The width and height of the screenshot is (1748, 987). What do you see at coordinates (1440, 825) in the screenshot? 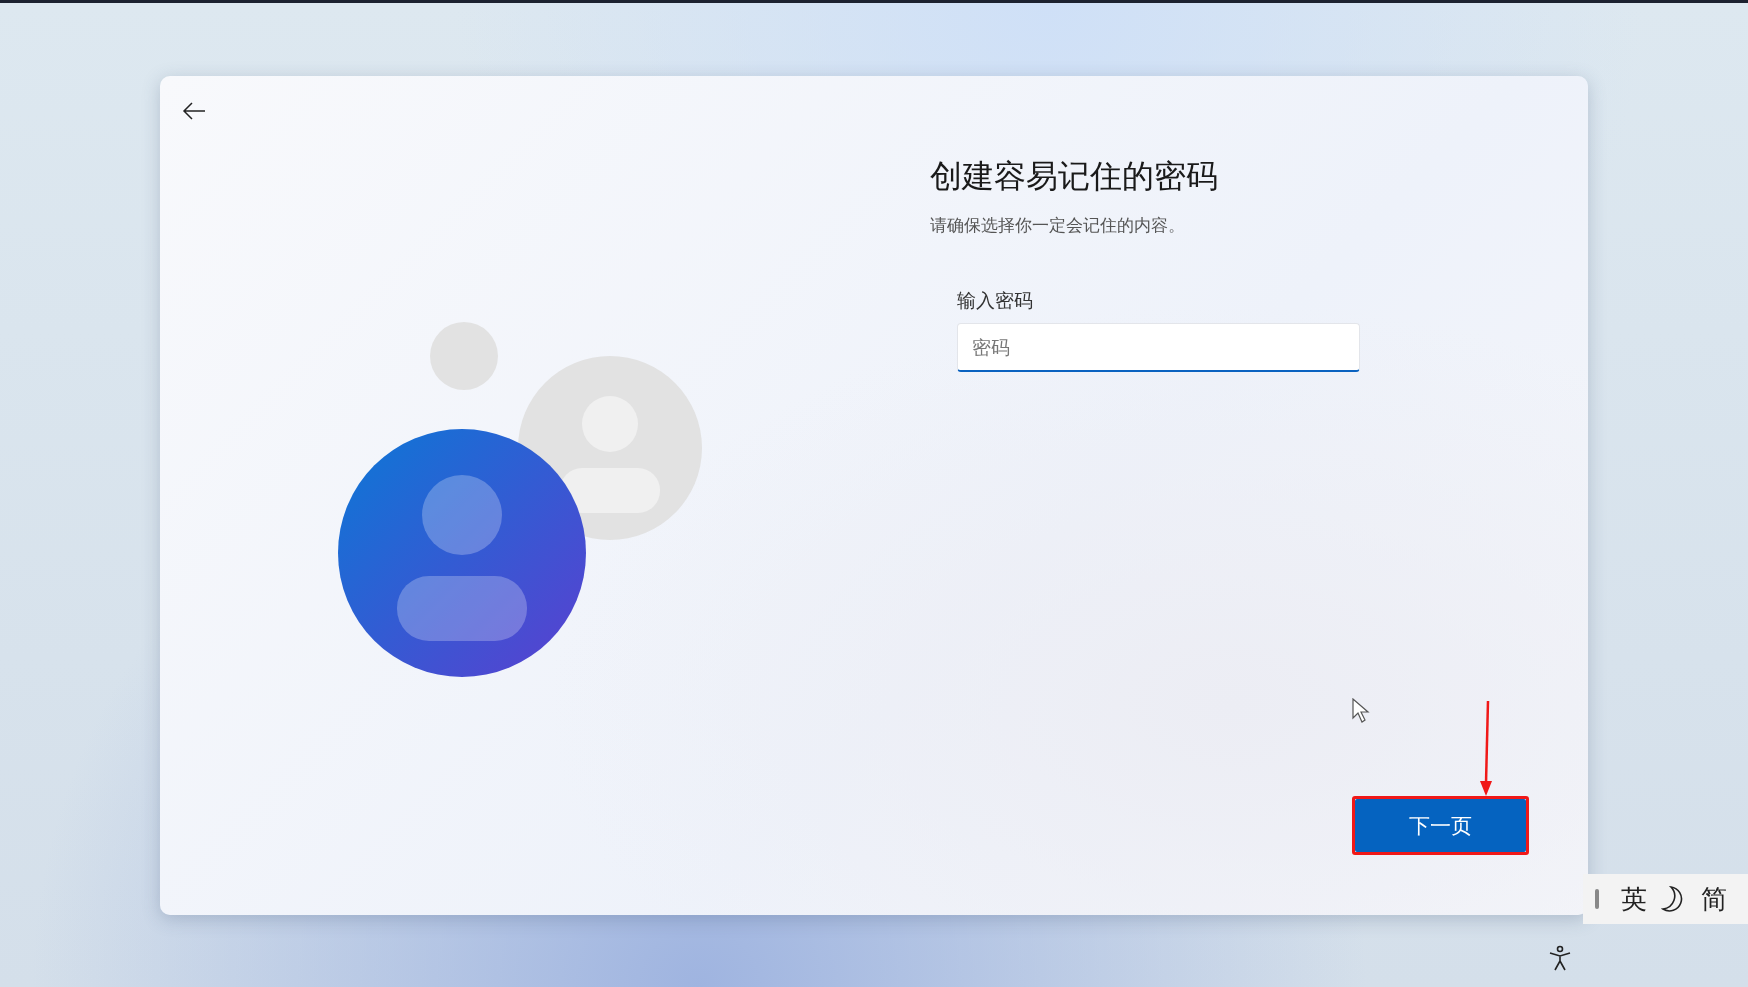
I see `next-button: 下一页` at bounding box center [1440, 825].